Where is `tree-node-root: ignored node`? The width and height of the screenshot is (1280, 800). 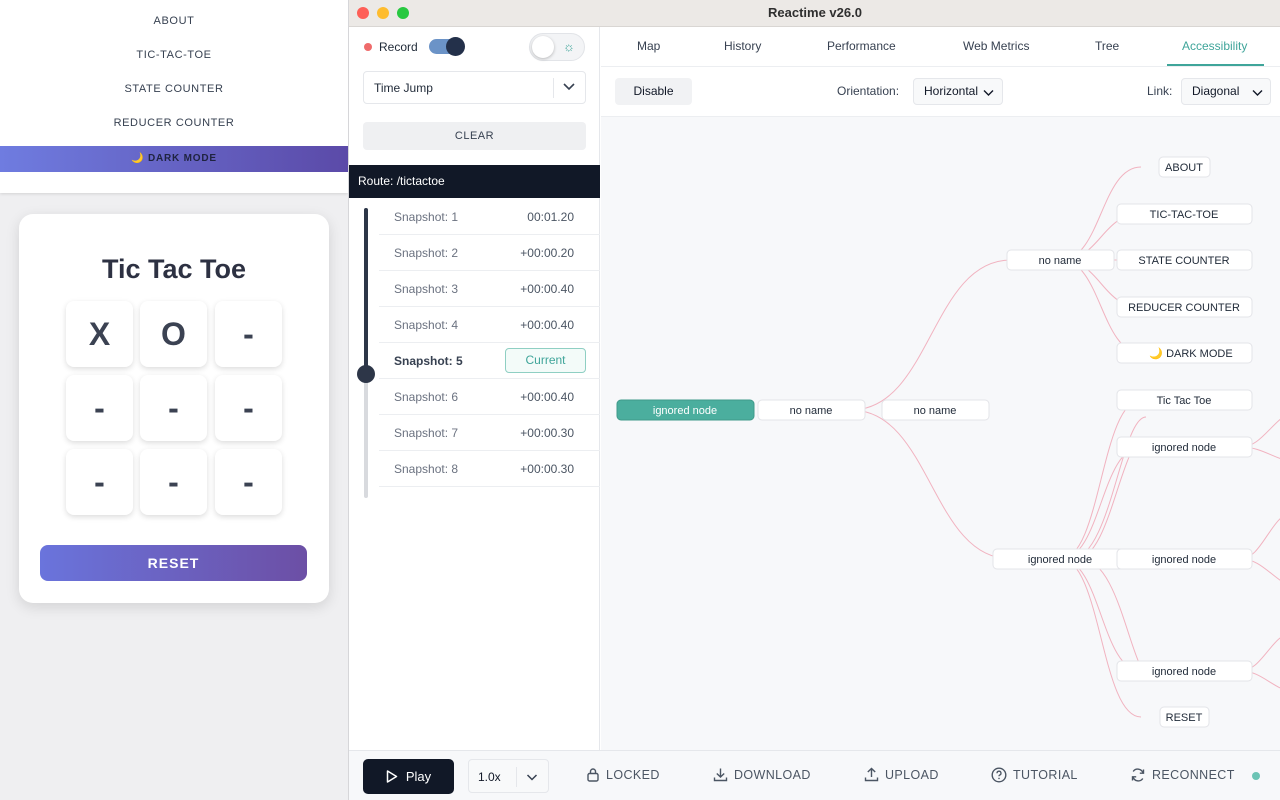 tree-node-root: ignored node is located at coordinates (685, 410).